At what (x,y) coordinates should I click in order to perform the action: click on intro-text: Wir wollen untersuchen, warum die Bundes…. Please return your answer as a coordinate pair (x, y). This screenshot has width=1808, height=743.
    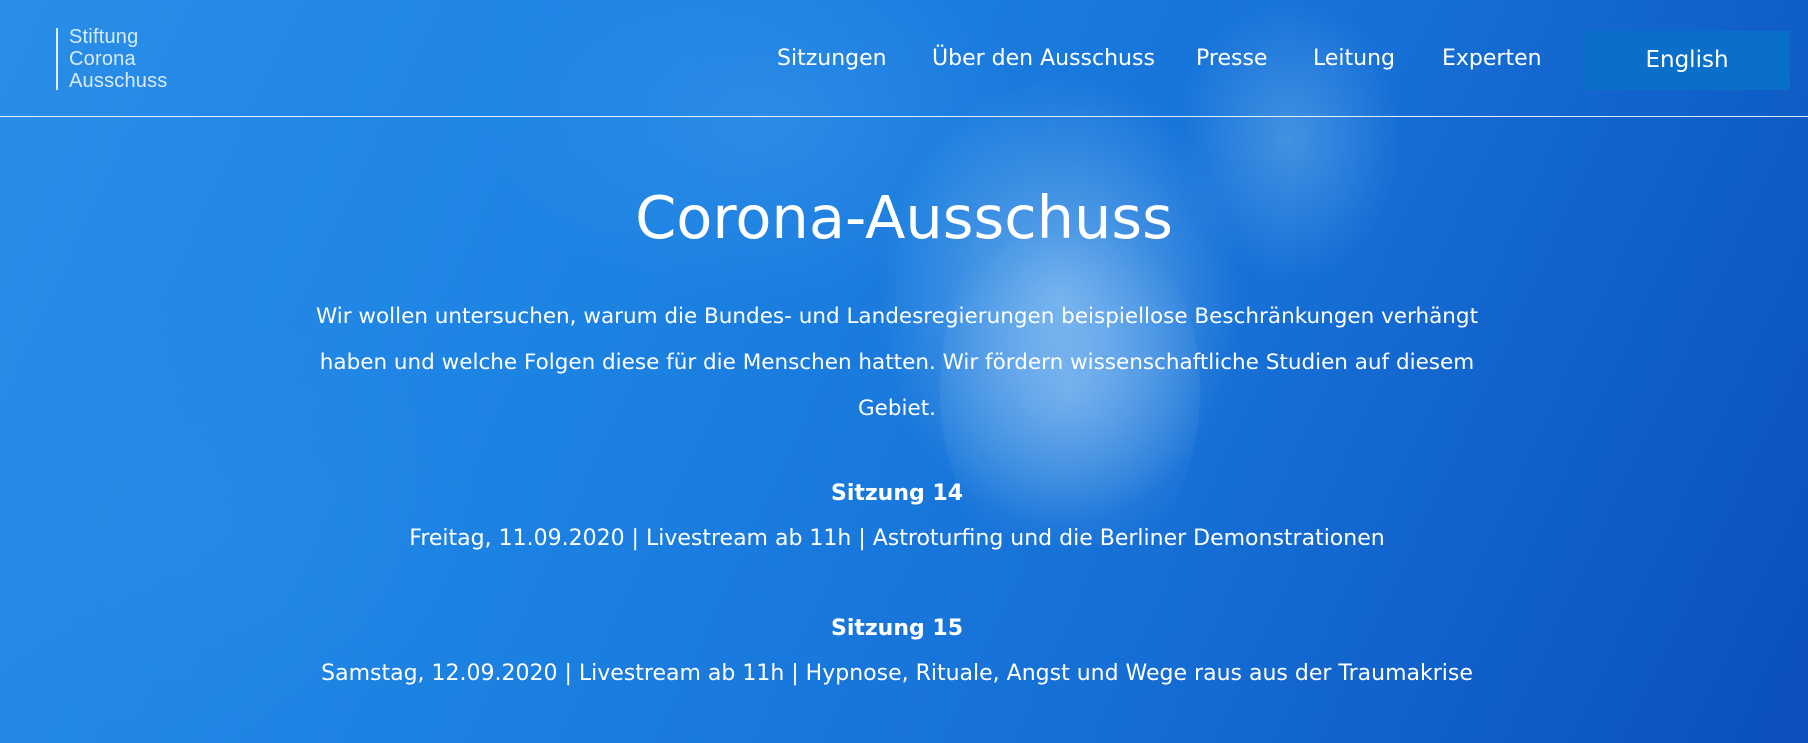
    Looking at the image, I should click on (897, 362).